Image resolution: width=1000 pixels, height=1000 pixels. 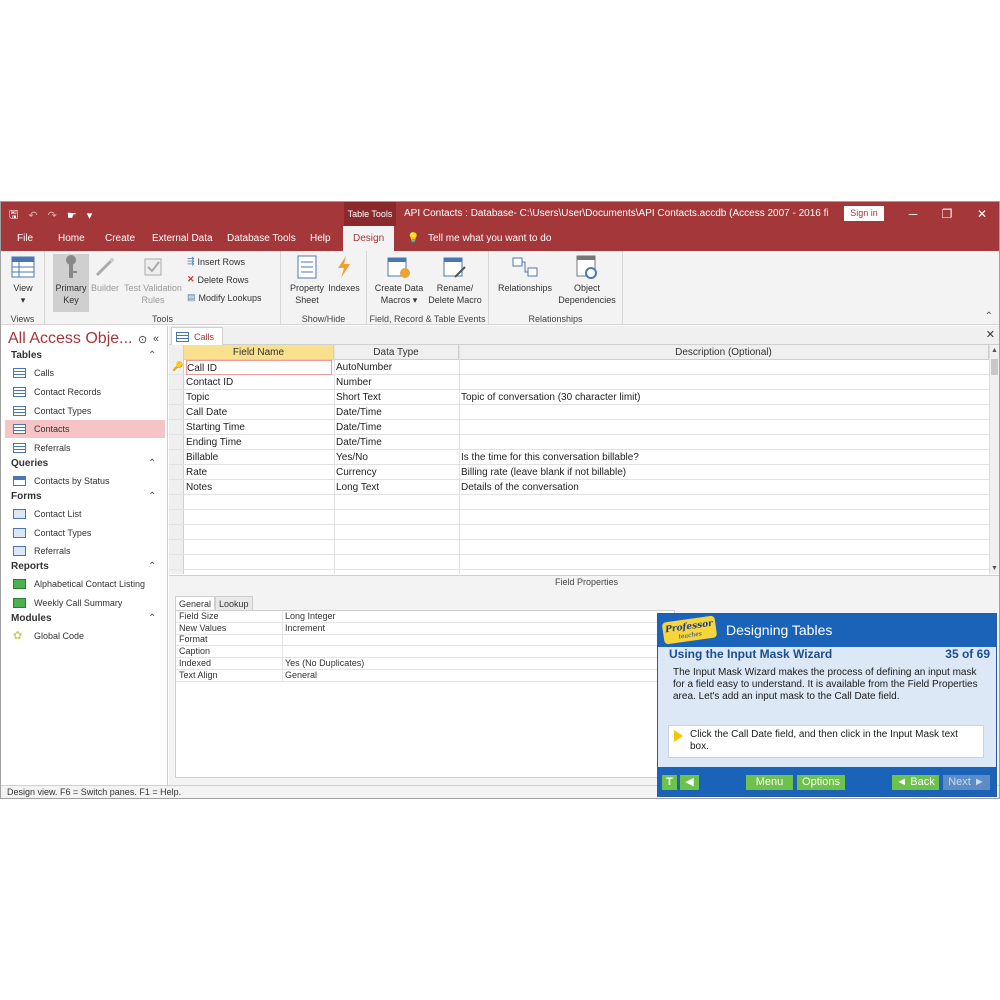 What do you see at coordinates (261, 238) in the screenshot?
I see `tab-database-tools: Database Tools` at bounding box center [261, 238].